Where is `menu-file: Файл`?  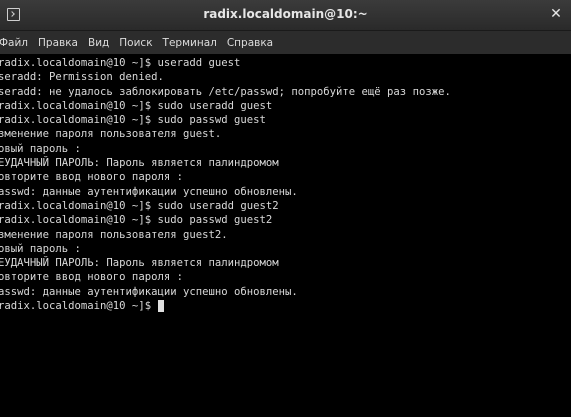 menu-file: Файл is located at coordinates (16, 43).